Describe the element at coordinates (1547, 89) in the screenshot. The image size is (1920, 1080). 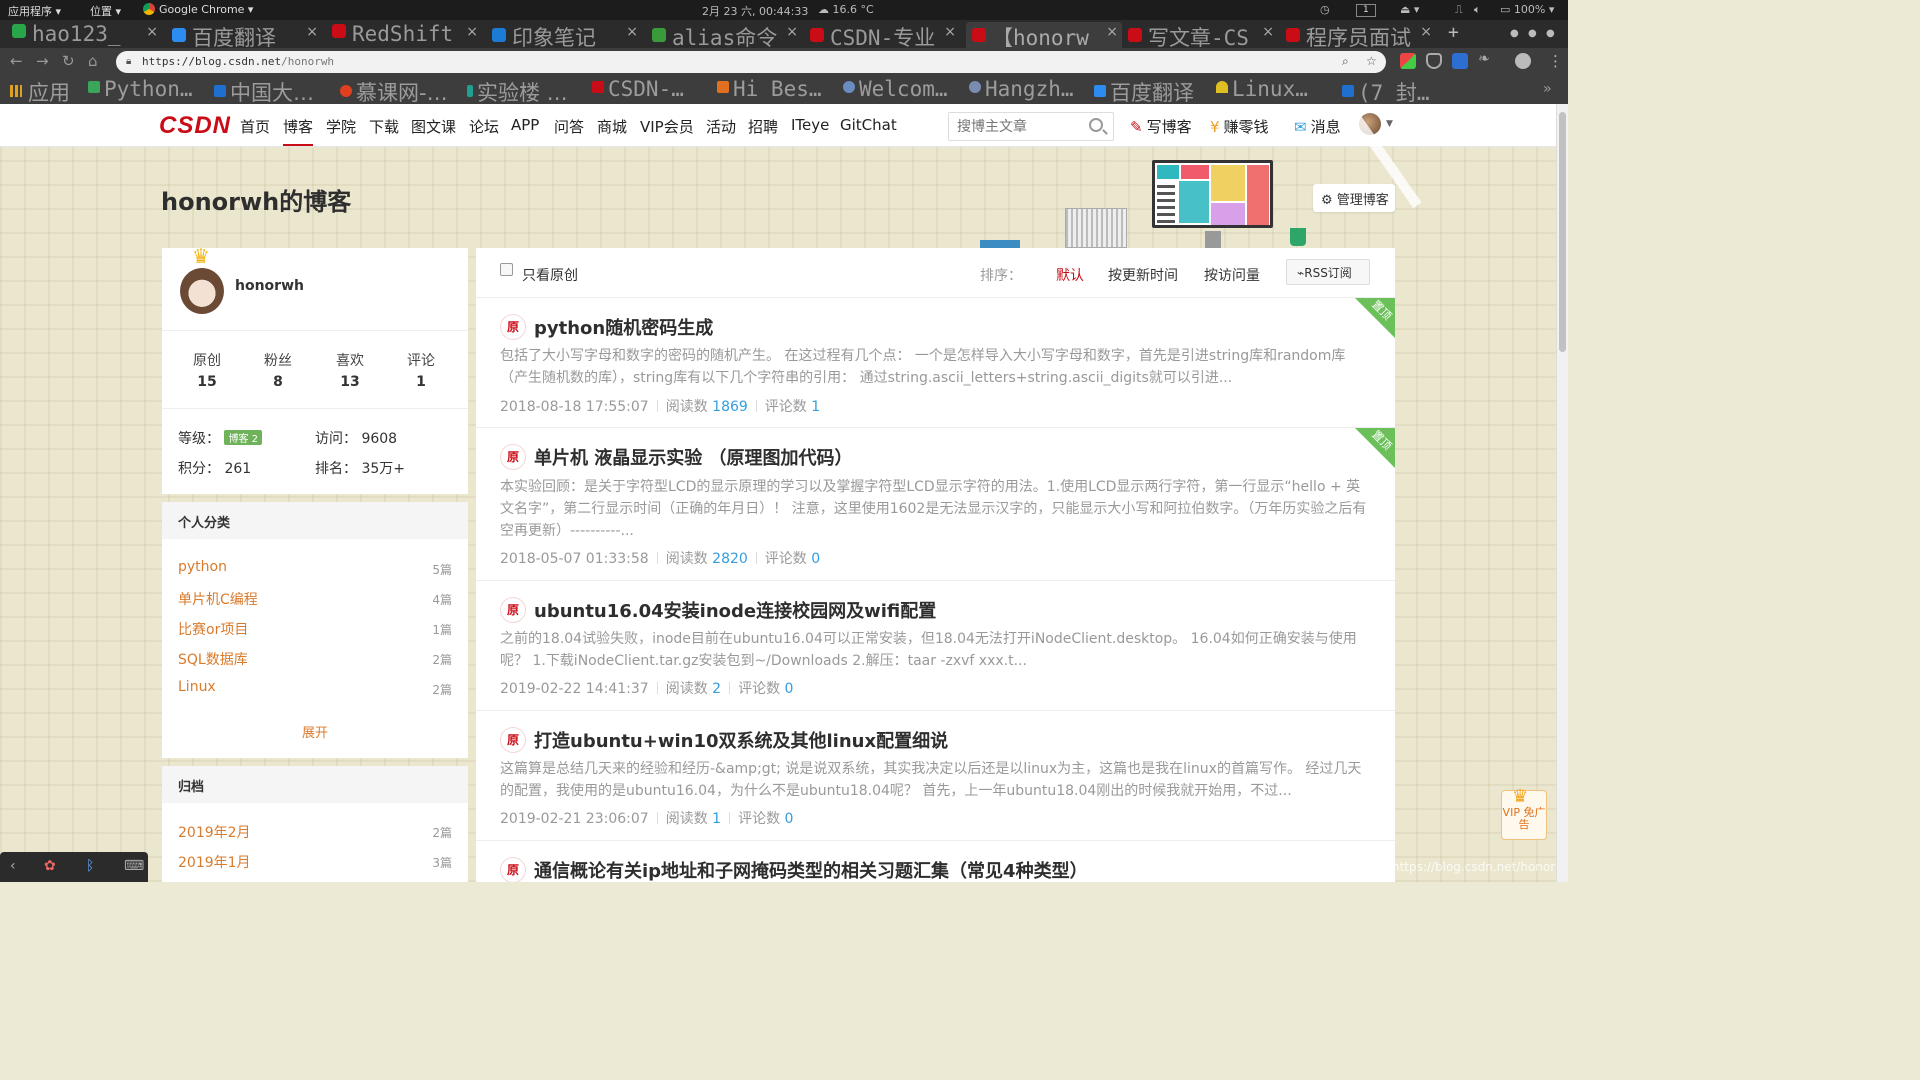
I see `bookmarks-overflow-button: »` at that location.